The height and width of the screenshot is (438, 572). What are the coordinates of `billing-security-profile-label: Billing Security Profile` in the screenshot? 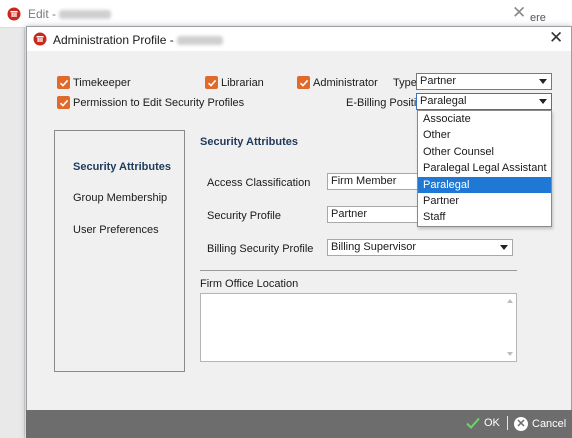 It's located at (260, 249).